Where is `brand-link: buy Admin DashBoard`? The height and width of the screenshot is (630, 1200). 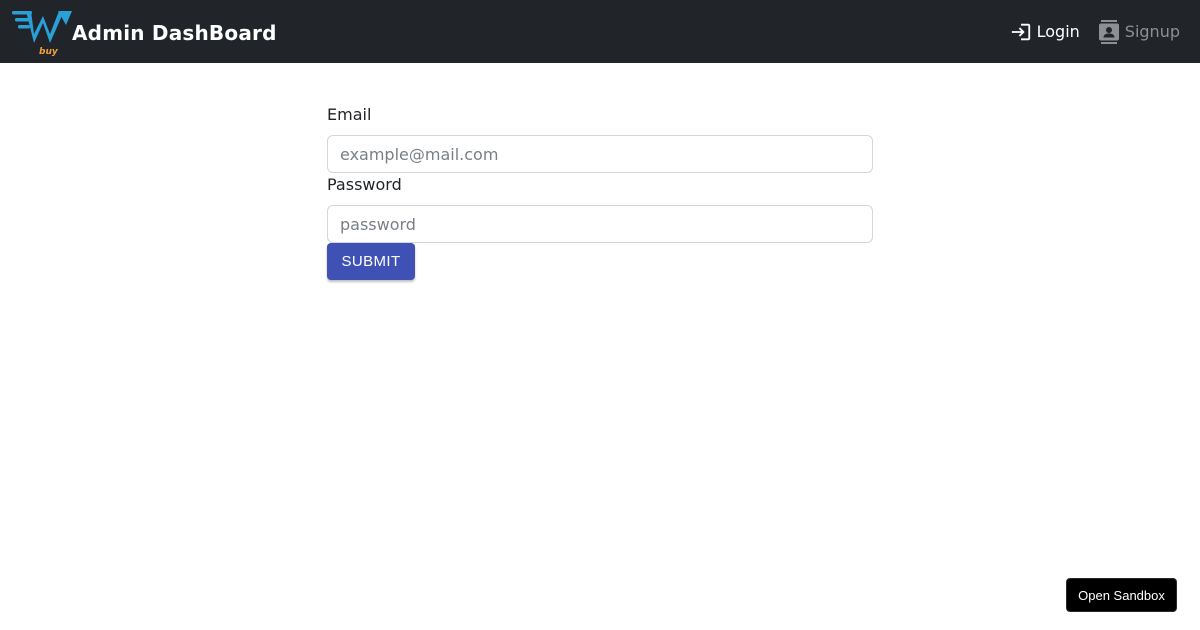
brand-link: buy Admin DashBoard is located at coordinates (144, 32).